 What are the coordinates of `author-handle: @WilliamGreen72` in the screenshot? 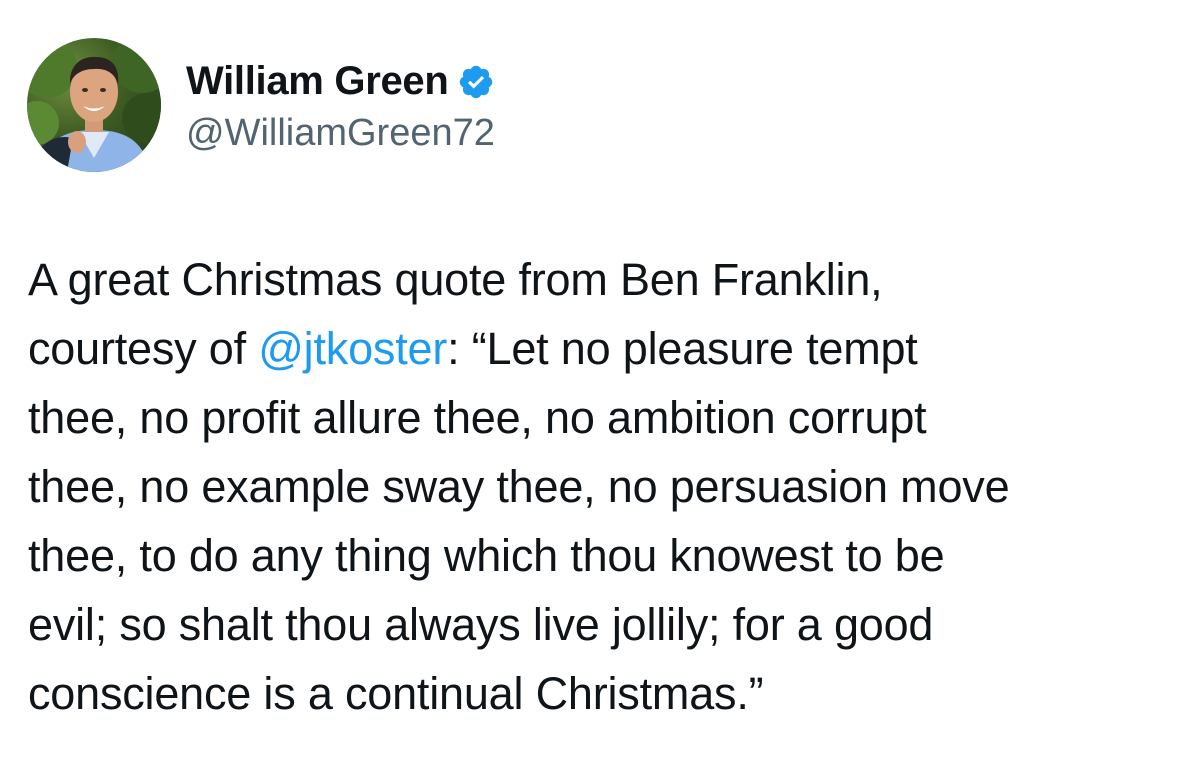 It's located at (340, 133).